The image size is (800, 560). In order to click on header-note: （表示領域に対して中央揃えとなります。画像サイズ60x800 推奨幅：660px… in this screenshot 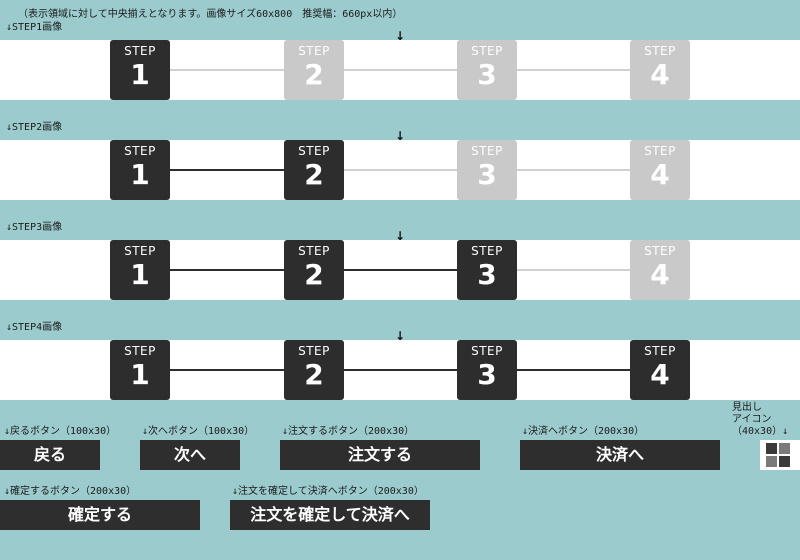, I will do `click(210, 14)`.